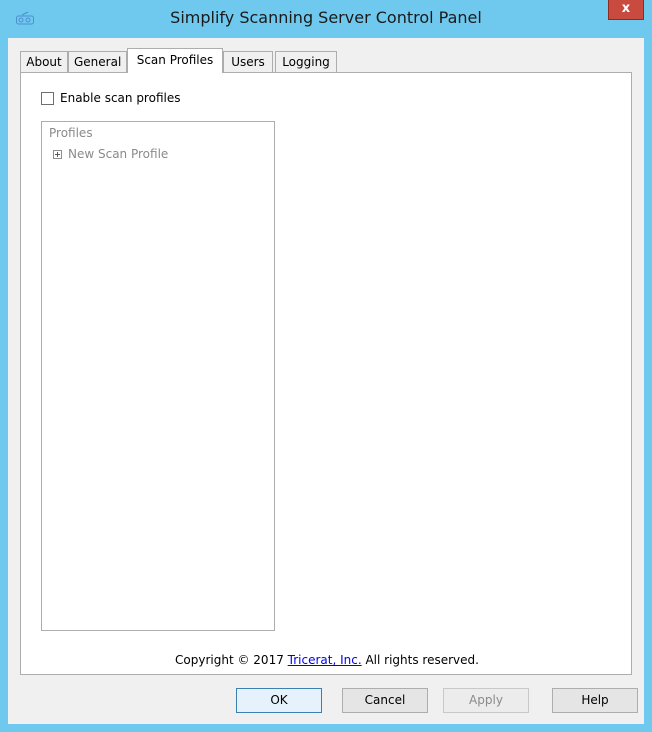 The height and width of the screenshot is (732, 652). Describe the element at coordinates (118, 154) in the screenshot. I see `tree-item-label: New Scan Profile` at that location.